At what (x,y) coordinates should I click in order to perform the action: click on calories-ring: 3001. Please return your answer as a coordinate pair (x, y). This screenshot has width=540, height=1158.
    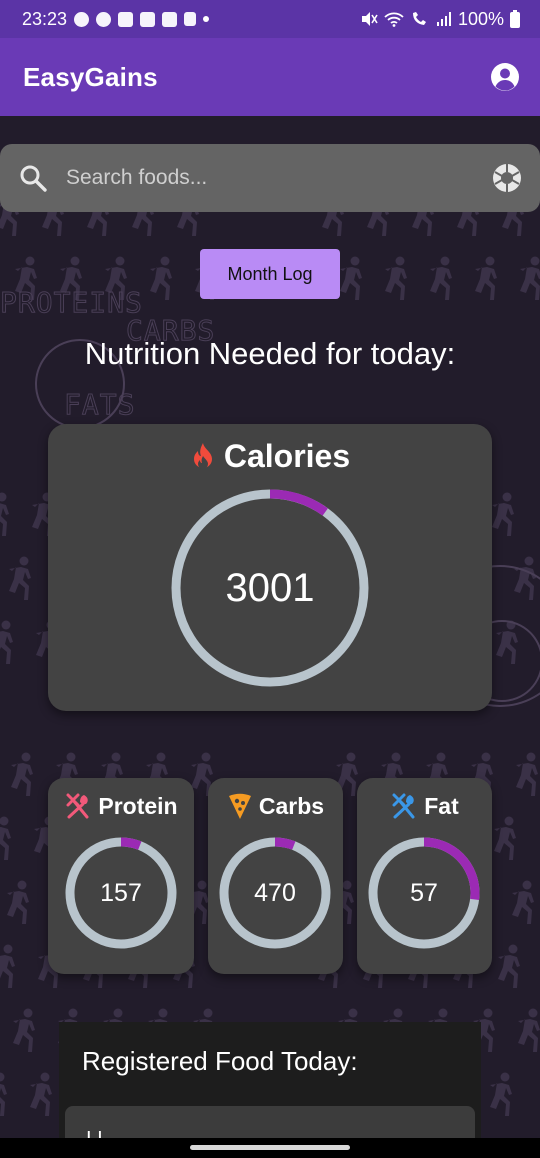
    Looking at the image, I should click on (270, 588).